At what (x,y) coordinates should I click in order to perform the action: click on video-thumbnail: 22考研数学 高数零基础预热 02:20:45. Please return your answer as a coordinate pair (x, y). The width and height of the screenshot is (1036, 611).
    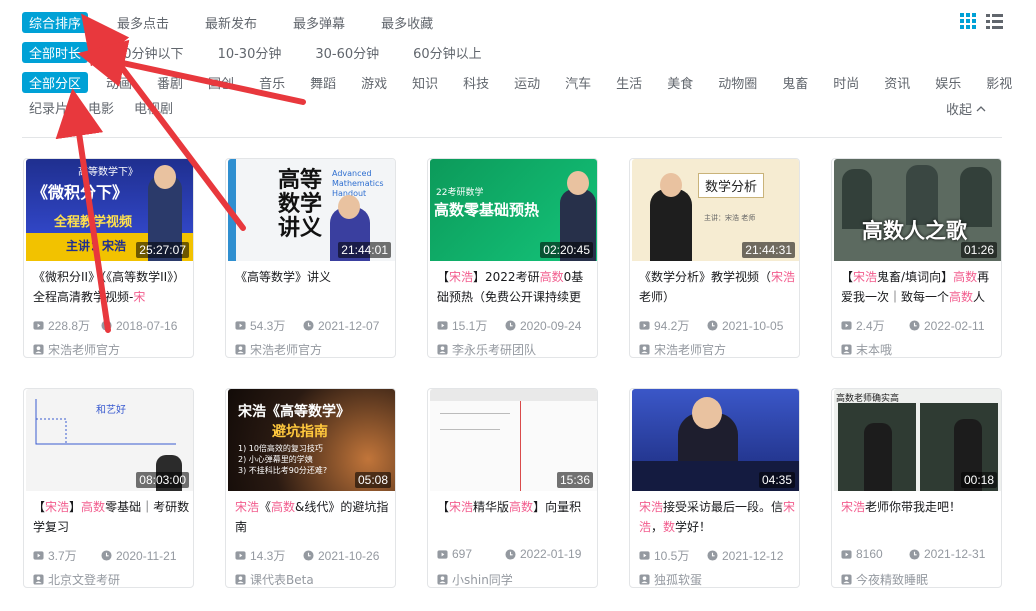
    Looking at the image, I should click on (513, 210).